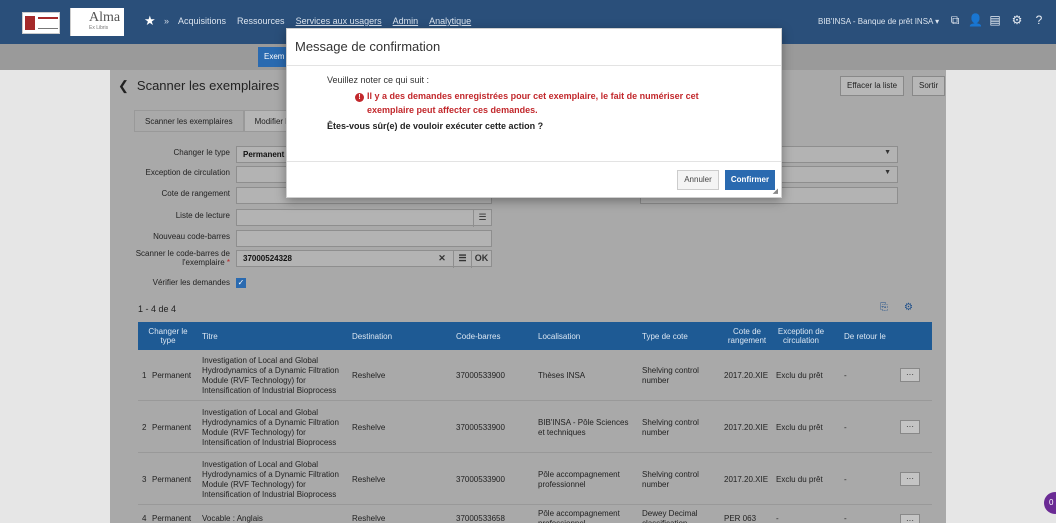  I want to click on institution-logo, so click(41, 23).